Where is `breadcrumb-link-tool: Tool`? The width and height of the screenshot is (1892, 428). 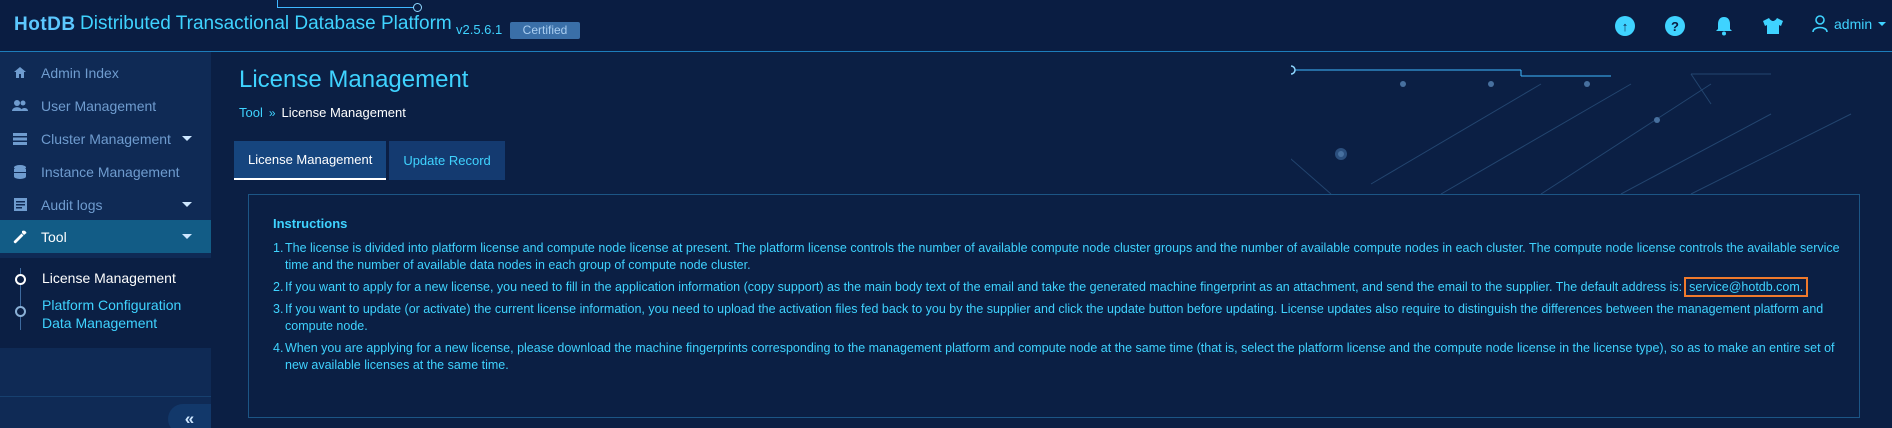
breadcrumb-link-tool: Tool is located at coordinates (251, 112).